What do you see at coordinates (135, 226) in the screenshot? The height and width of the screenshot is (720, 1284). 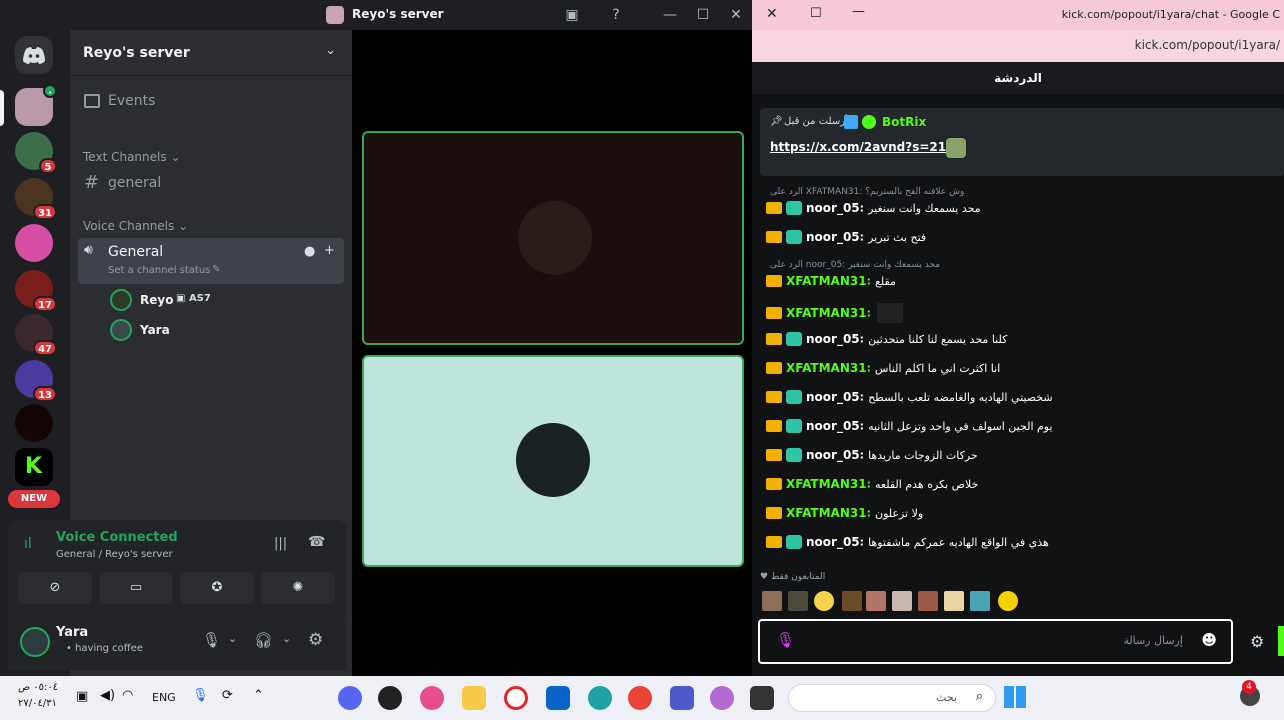 I see `voice-category: Voice Channels ⌄` at bounding box center [135, 226].